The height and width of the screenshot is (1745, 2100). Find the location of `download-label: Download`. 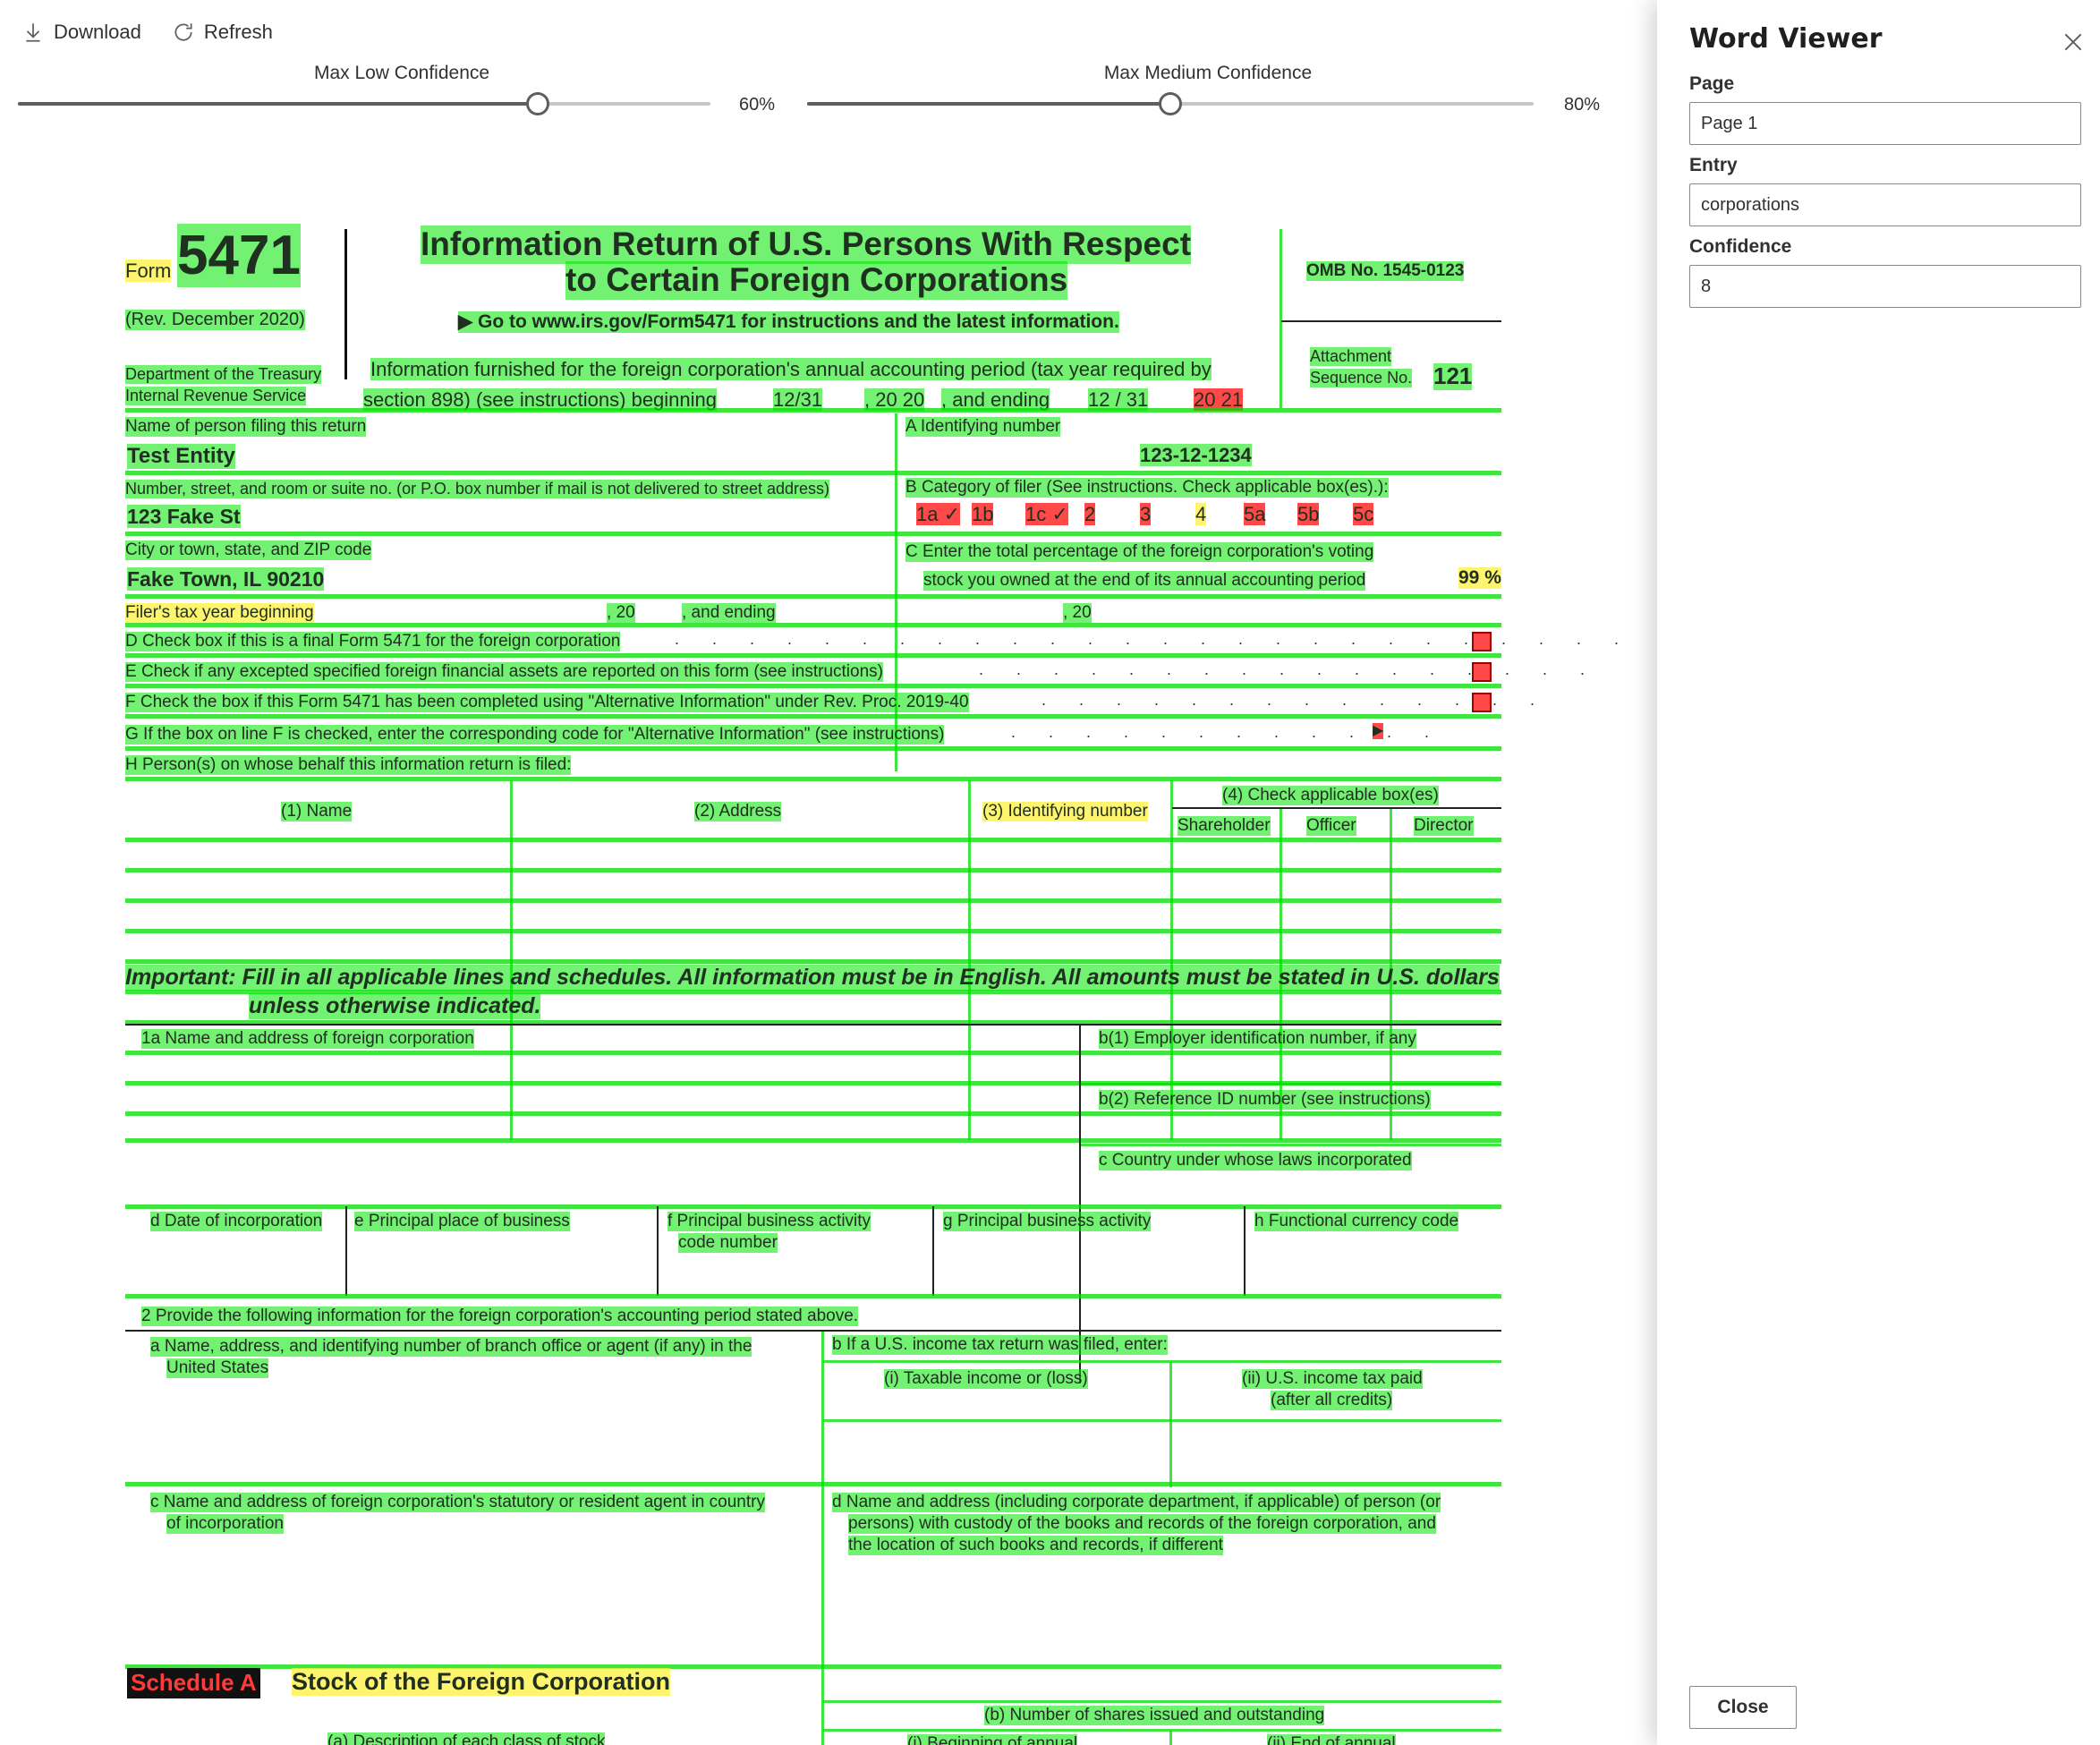

download-label: Download is located at coordinates (97, 32).